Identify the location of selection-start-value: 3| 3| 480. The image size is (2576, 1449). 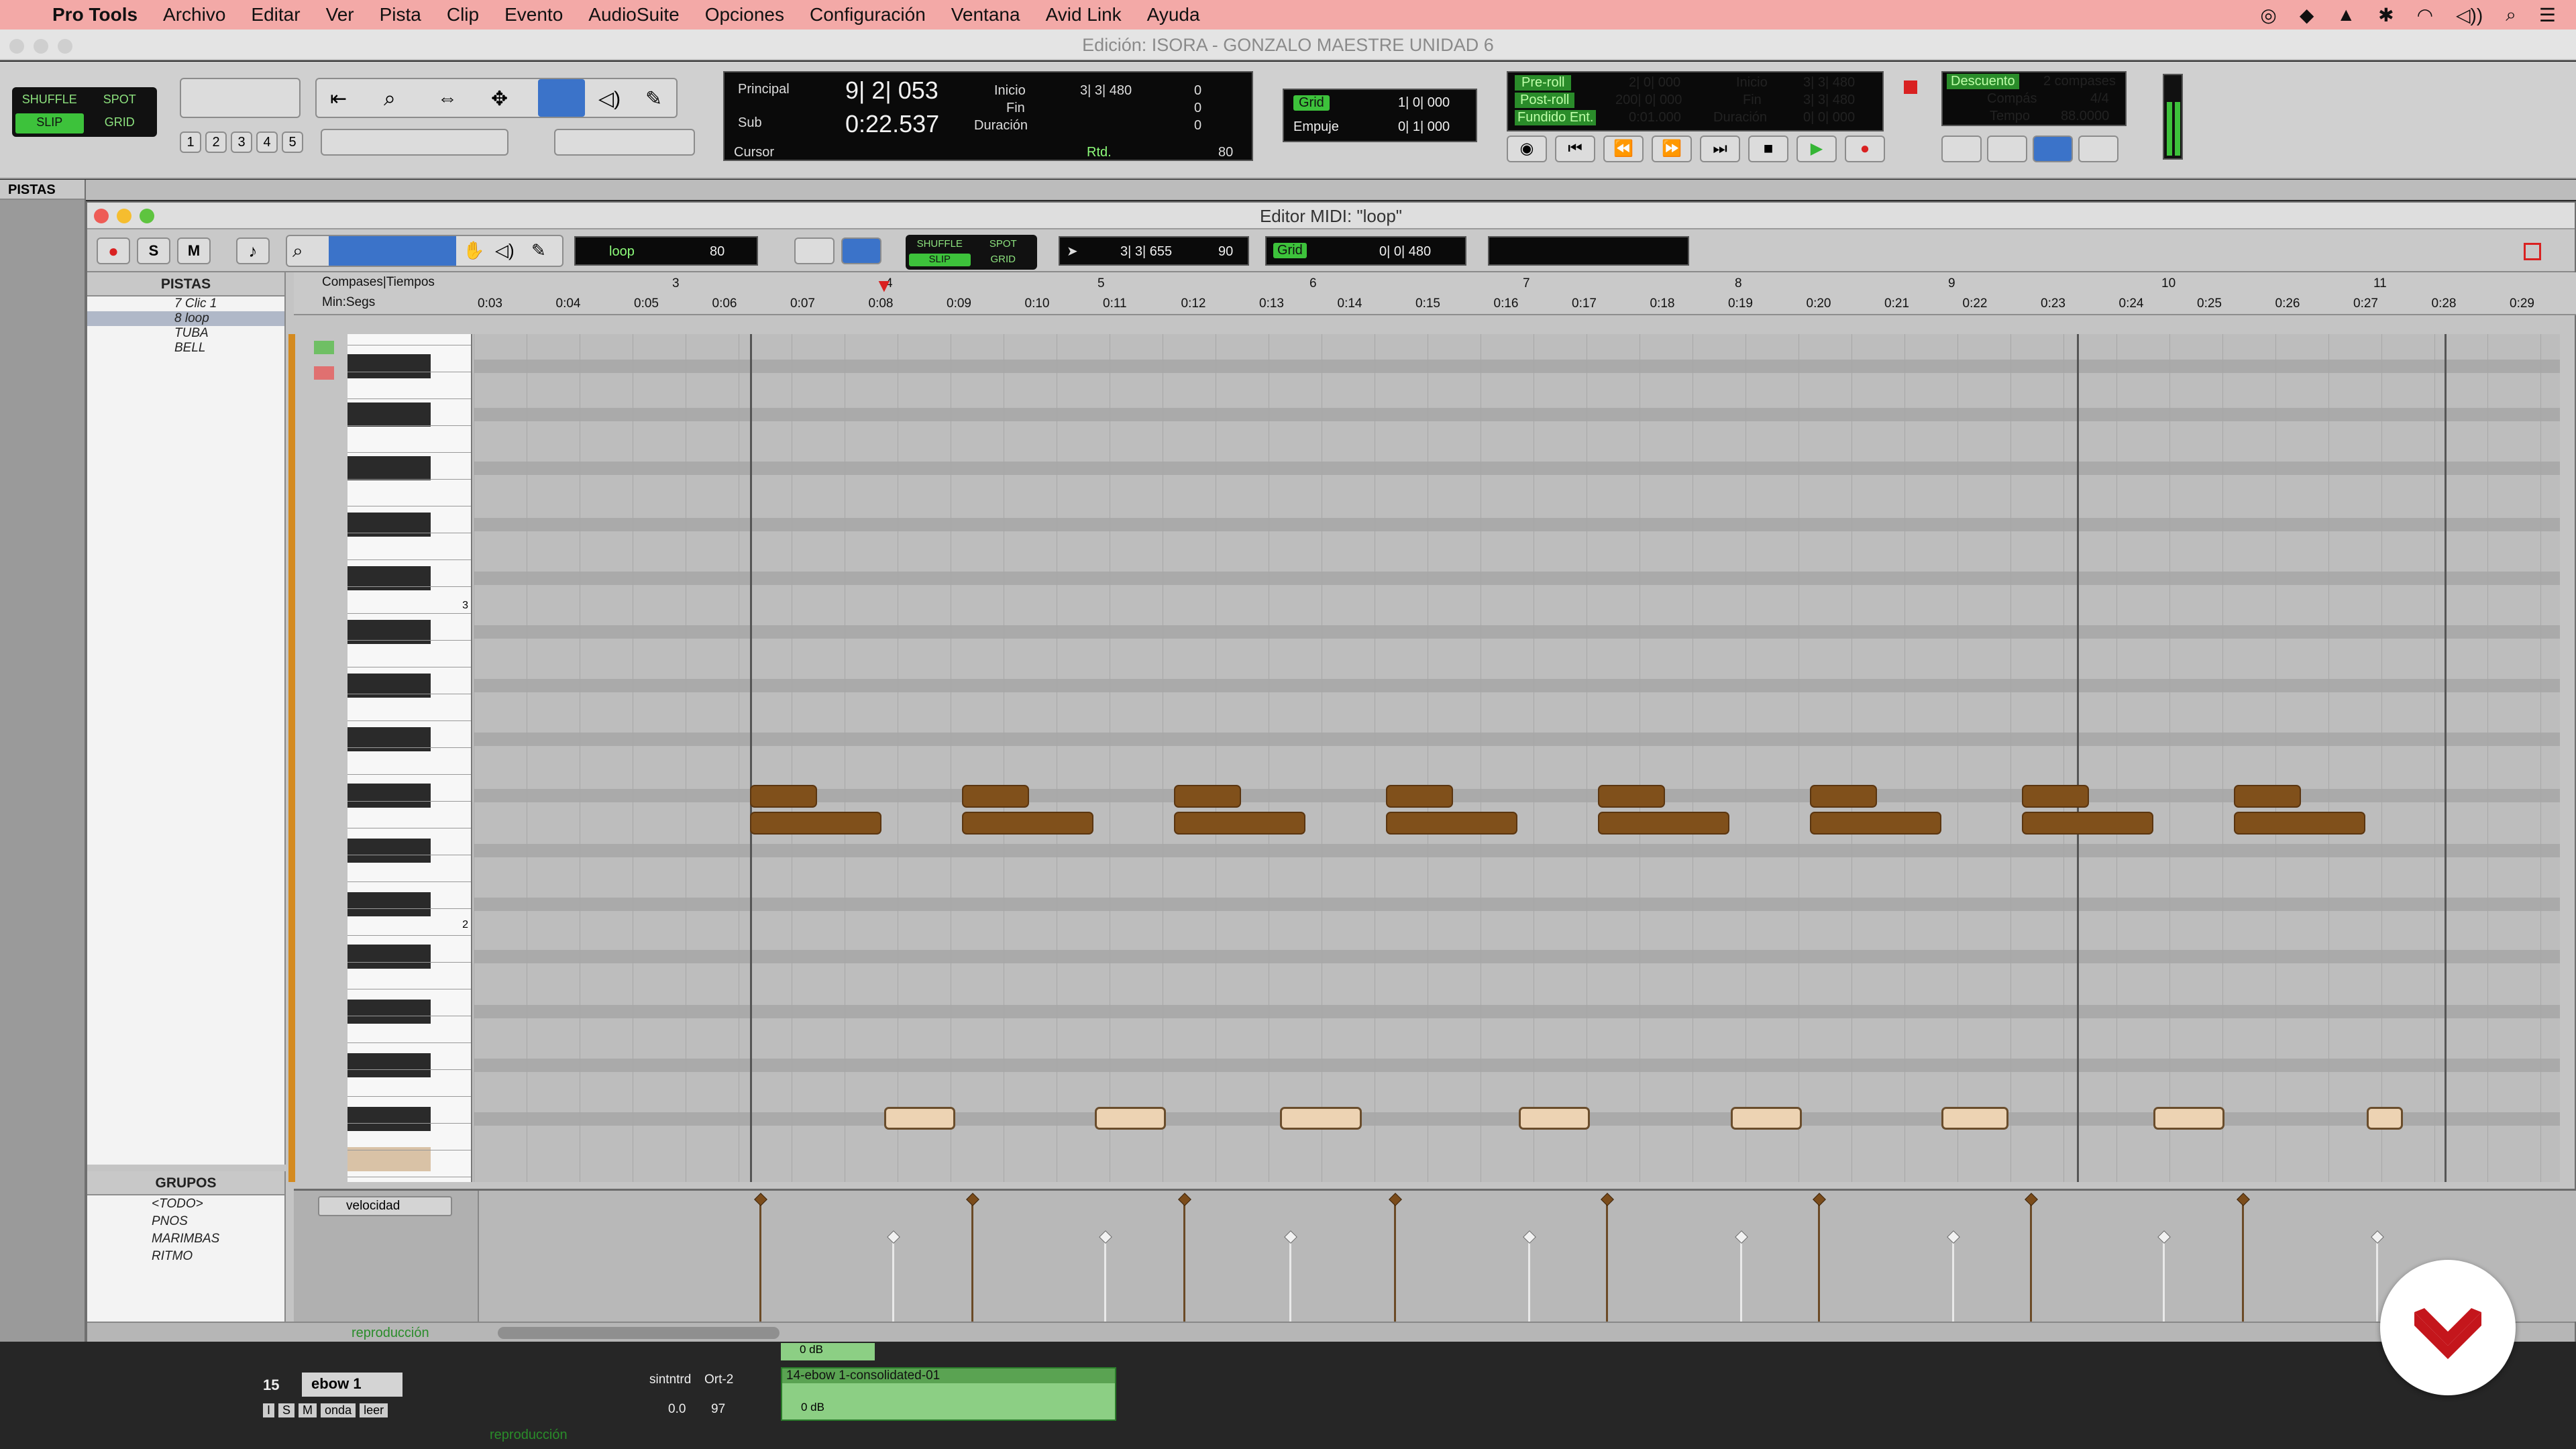
(1106, 91).